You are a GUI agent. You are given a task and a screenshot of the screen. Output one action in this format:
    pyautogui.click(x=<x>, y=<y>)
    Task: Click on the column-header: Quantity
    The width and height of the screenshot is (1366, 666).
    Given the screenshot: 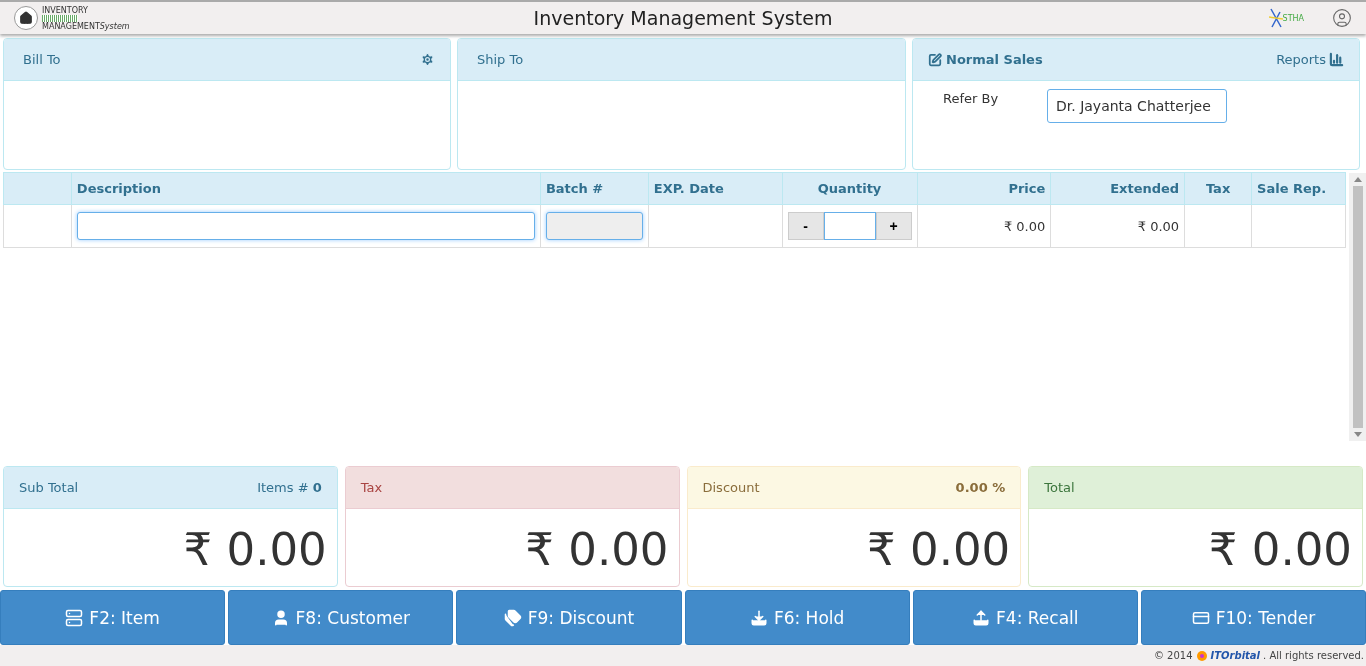 What is the action you would take?
    pyautogui.click(x=849, y=188)
    